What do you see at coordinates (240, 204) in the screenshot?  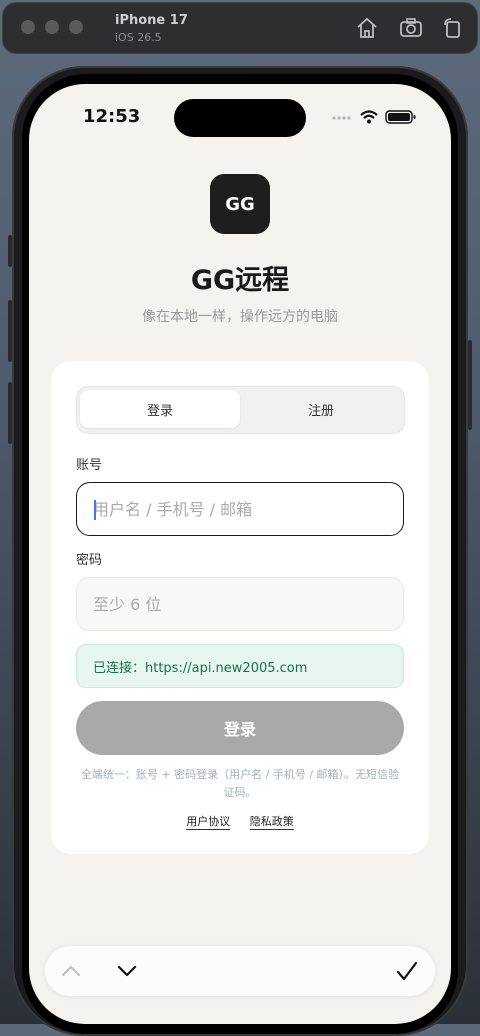 I see `app-logo: GG` at bounding box center [240, 204].